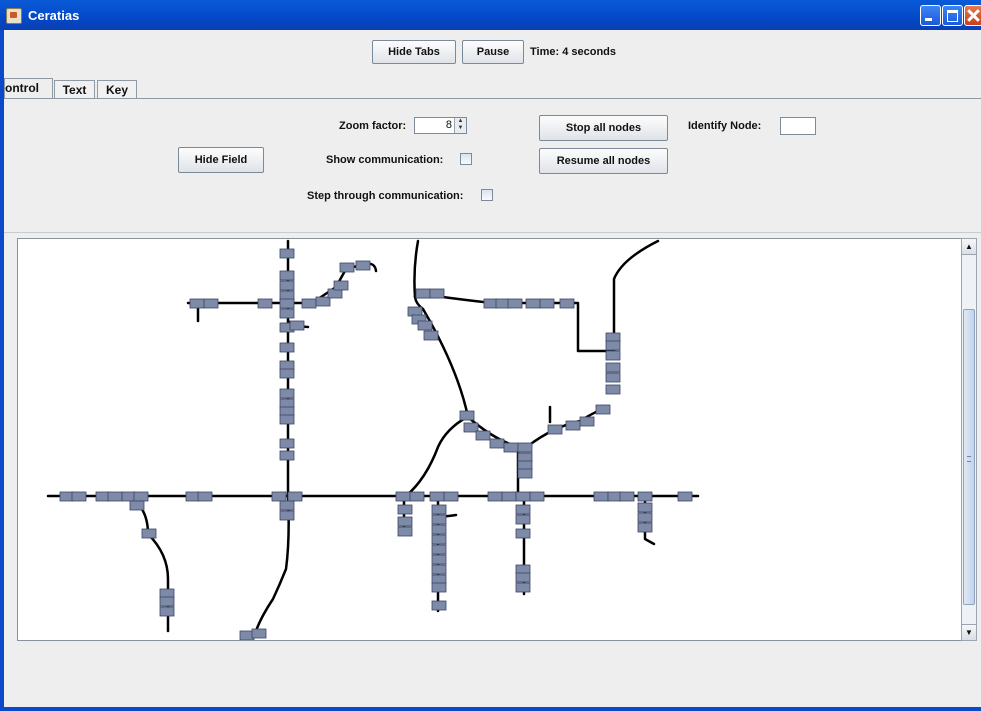 The height and width of the screenshot is (711, 981). What do you see at coordinates (952, 15) in the screenshot?
I see `maximize-icon` at bounding box center [952, 15].